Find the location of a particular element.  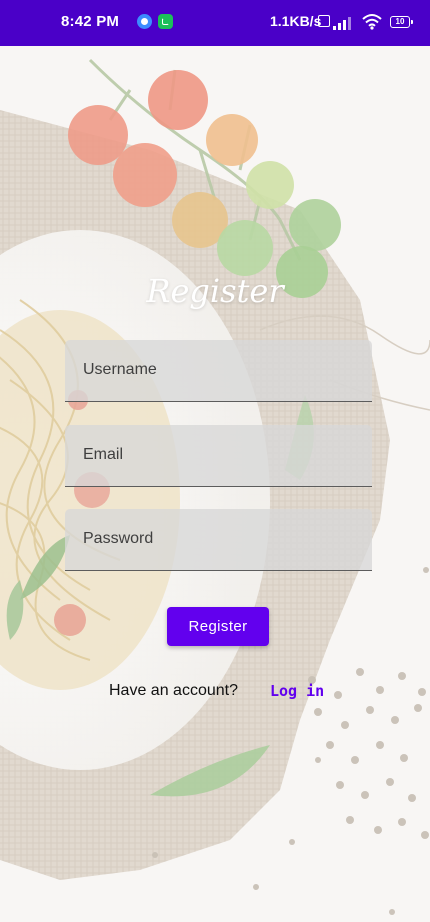

username-field is located at coordinates (218, 371).